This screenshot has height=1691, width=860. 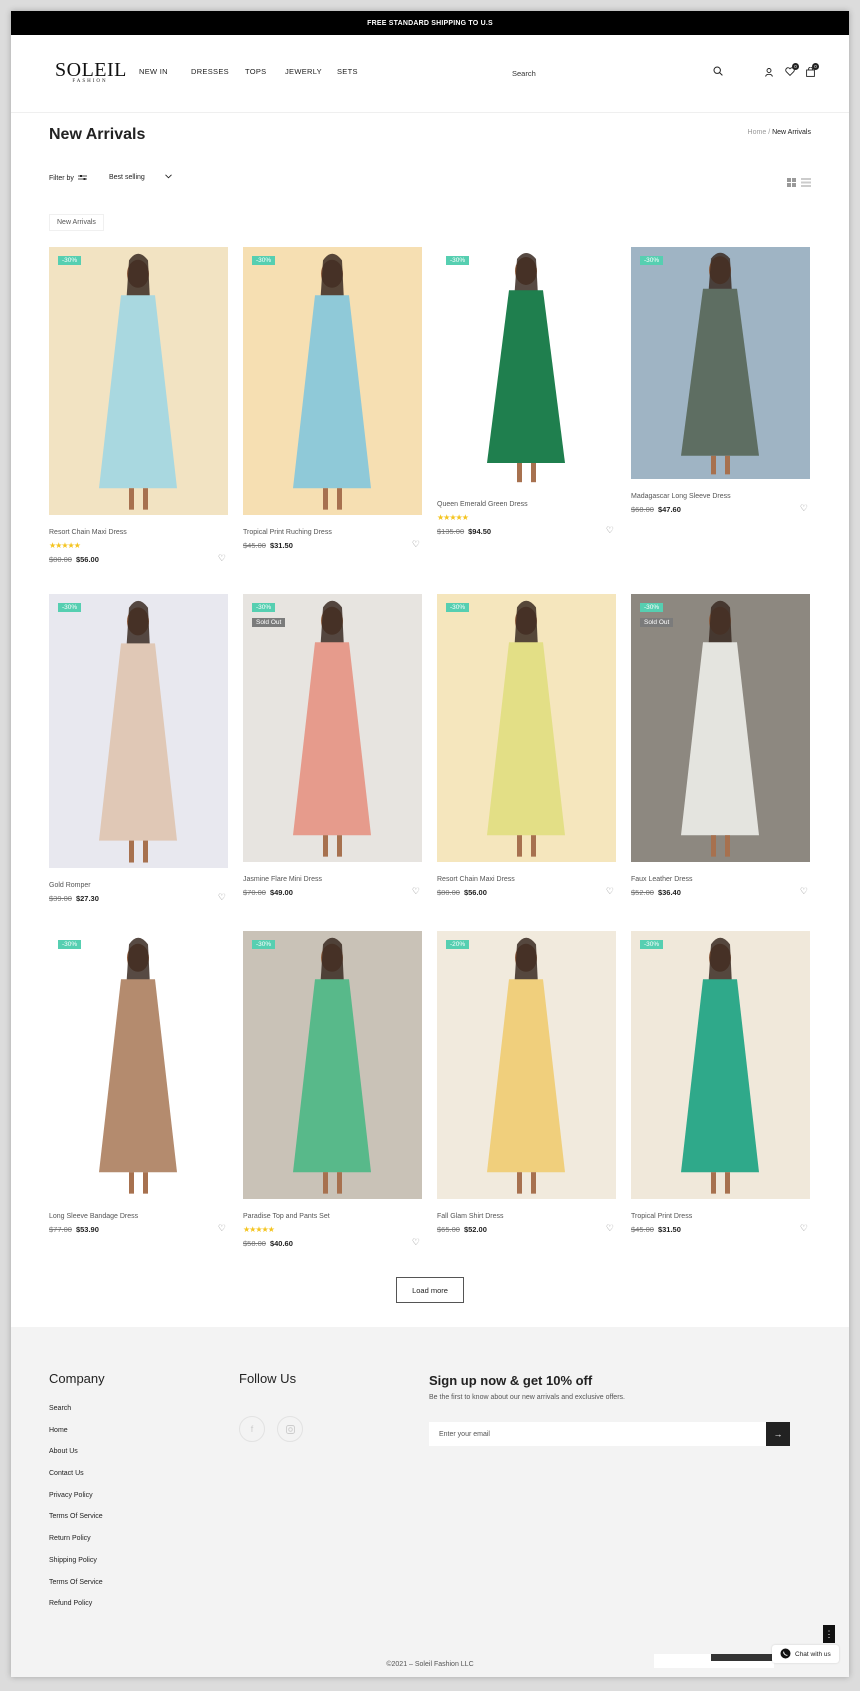 What do you see at coordinates (311, 71) in the screenshot?
I see `nav-item-jewerly: JEWERLY` at bounding box center [311, 71].